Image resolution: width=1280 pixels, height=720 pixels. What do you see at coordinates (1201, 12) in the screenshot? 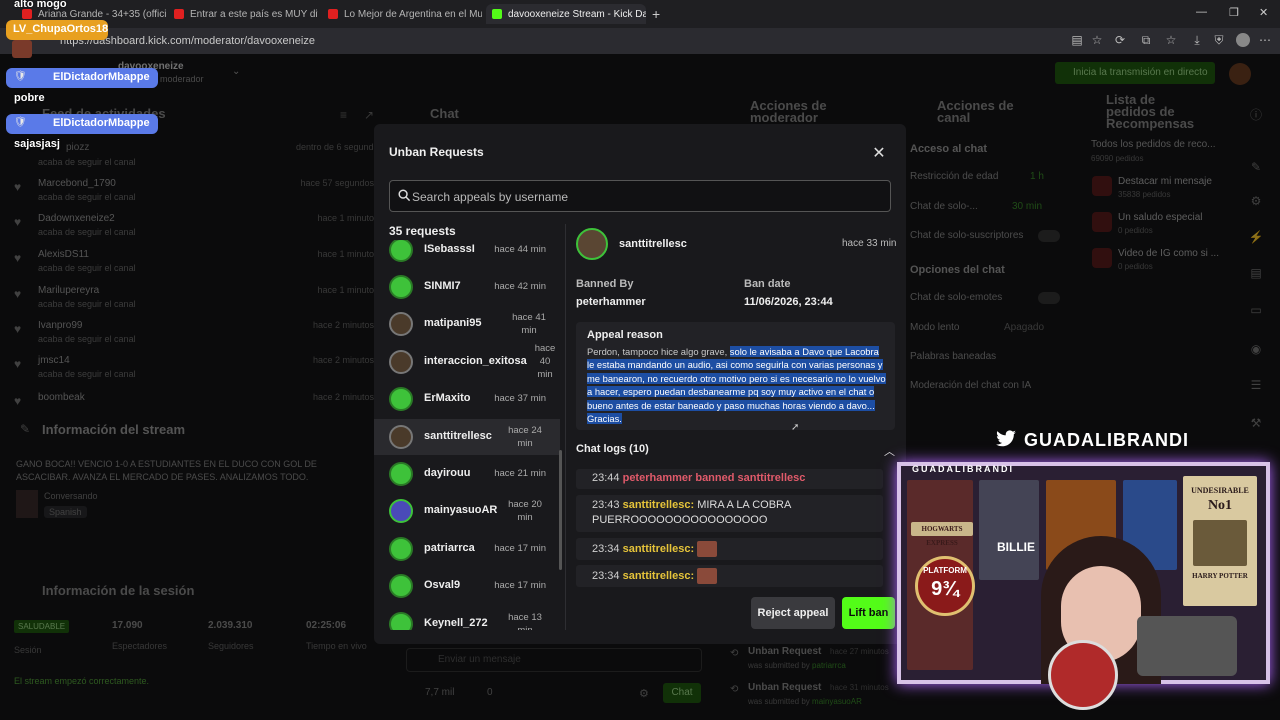
I see `minimize-icon: —` at bounding box center [1201, 12].